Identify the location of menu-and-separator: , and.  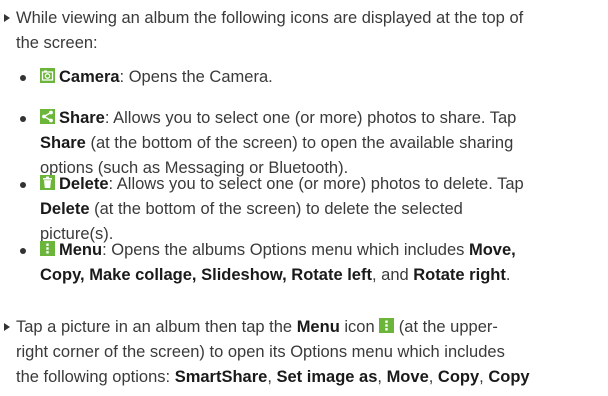
(392, 275).